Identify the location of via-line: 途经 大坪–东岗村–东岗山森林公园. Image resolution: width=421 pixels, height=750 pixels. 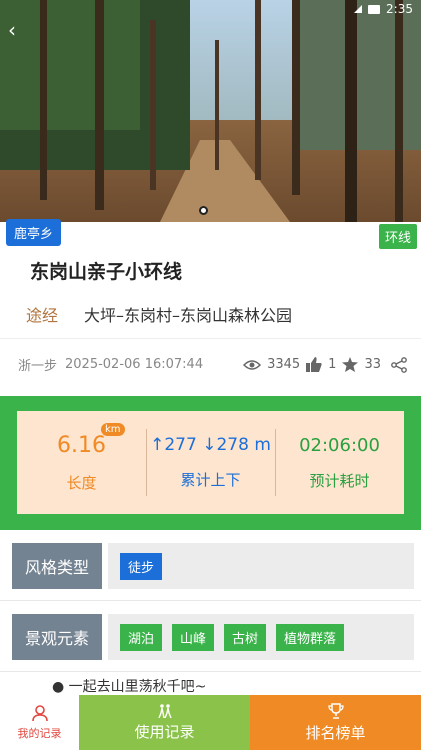
(159, 314).